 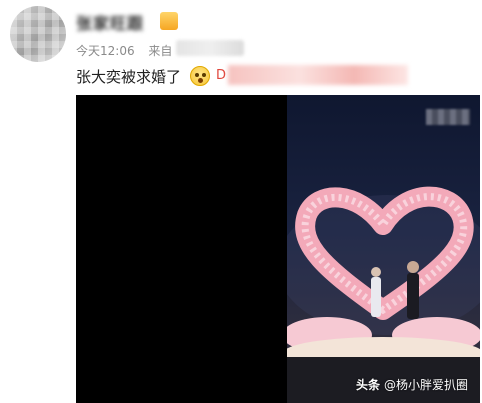 What do you see at coordinates (169, 21) in the screenshot?
I see `vip-badge-icon` at bounding box center [169, 21].